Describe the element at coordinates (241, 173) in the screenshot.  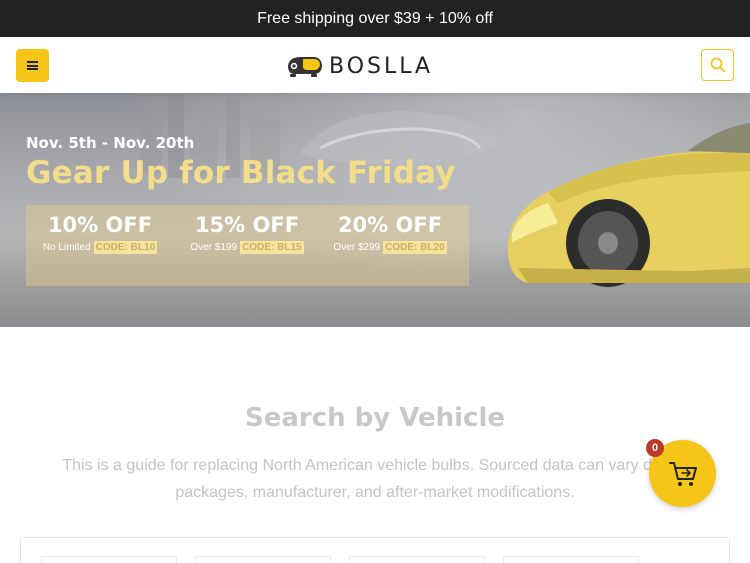
I see `promo-title: Gear Up for Black Friday` at that location.